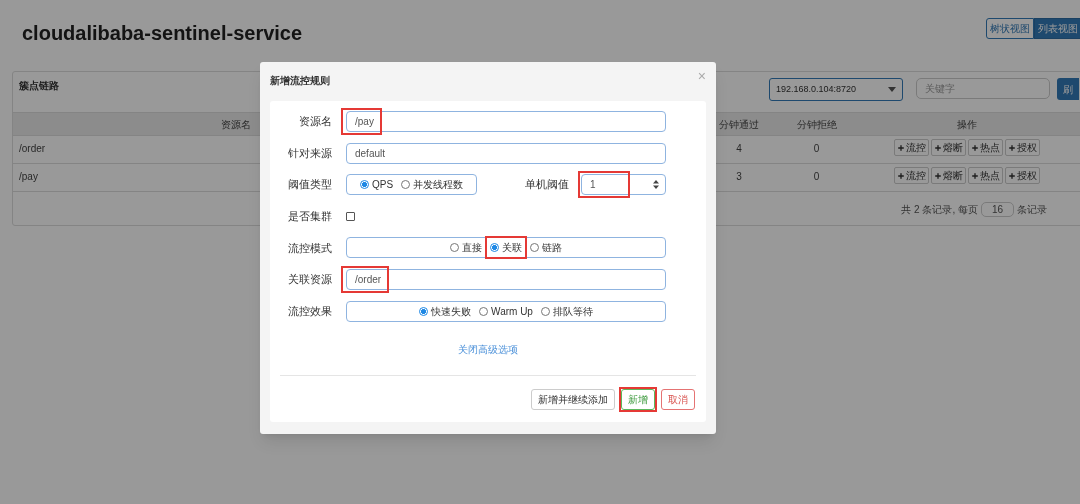 The height and width of the screenshot is (504, 1080). What do you see at coordinates (315, 122) in the screenshot?
I see `field-label: 资源名` at bounding box center [315, 122].